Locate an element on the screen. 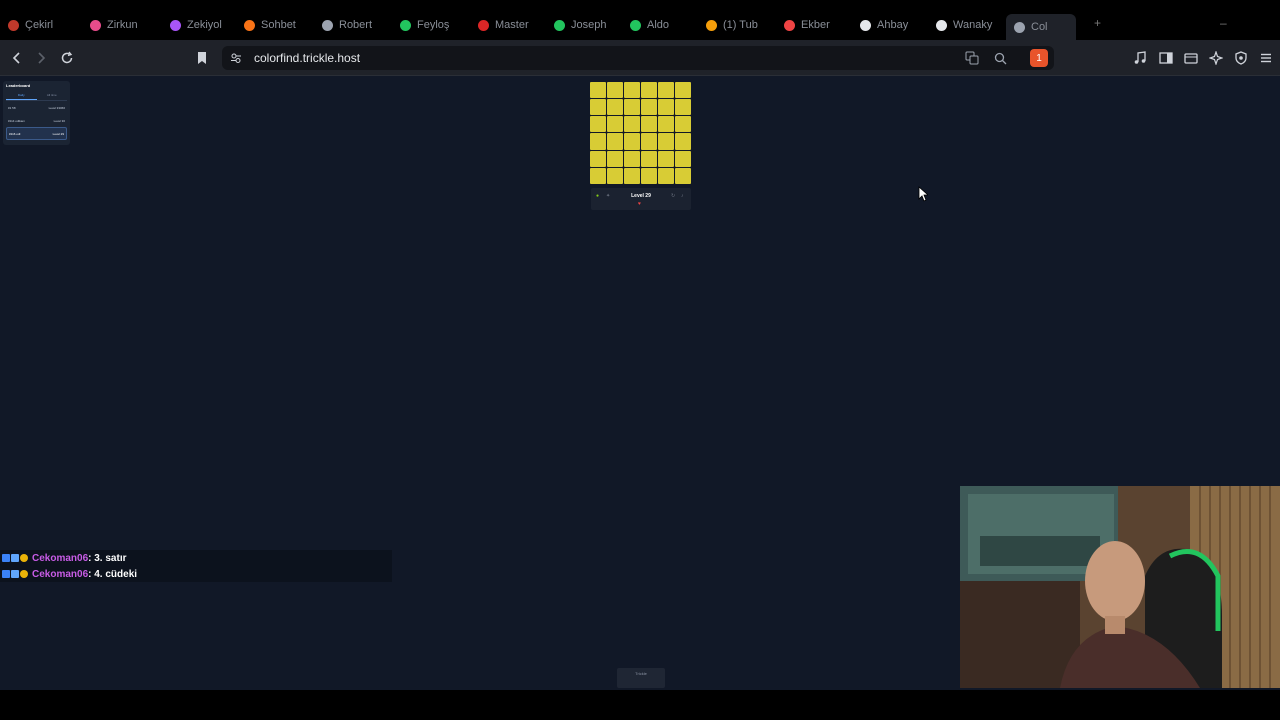 This screenshot has height=720, width=1280. tab-label: Aldo is located at coordinates (658, 25).